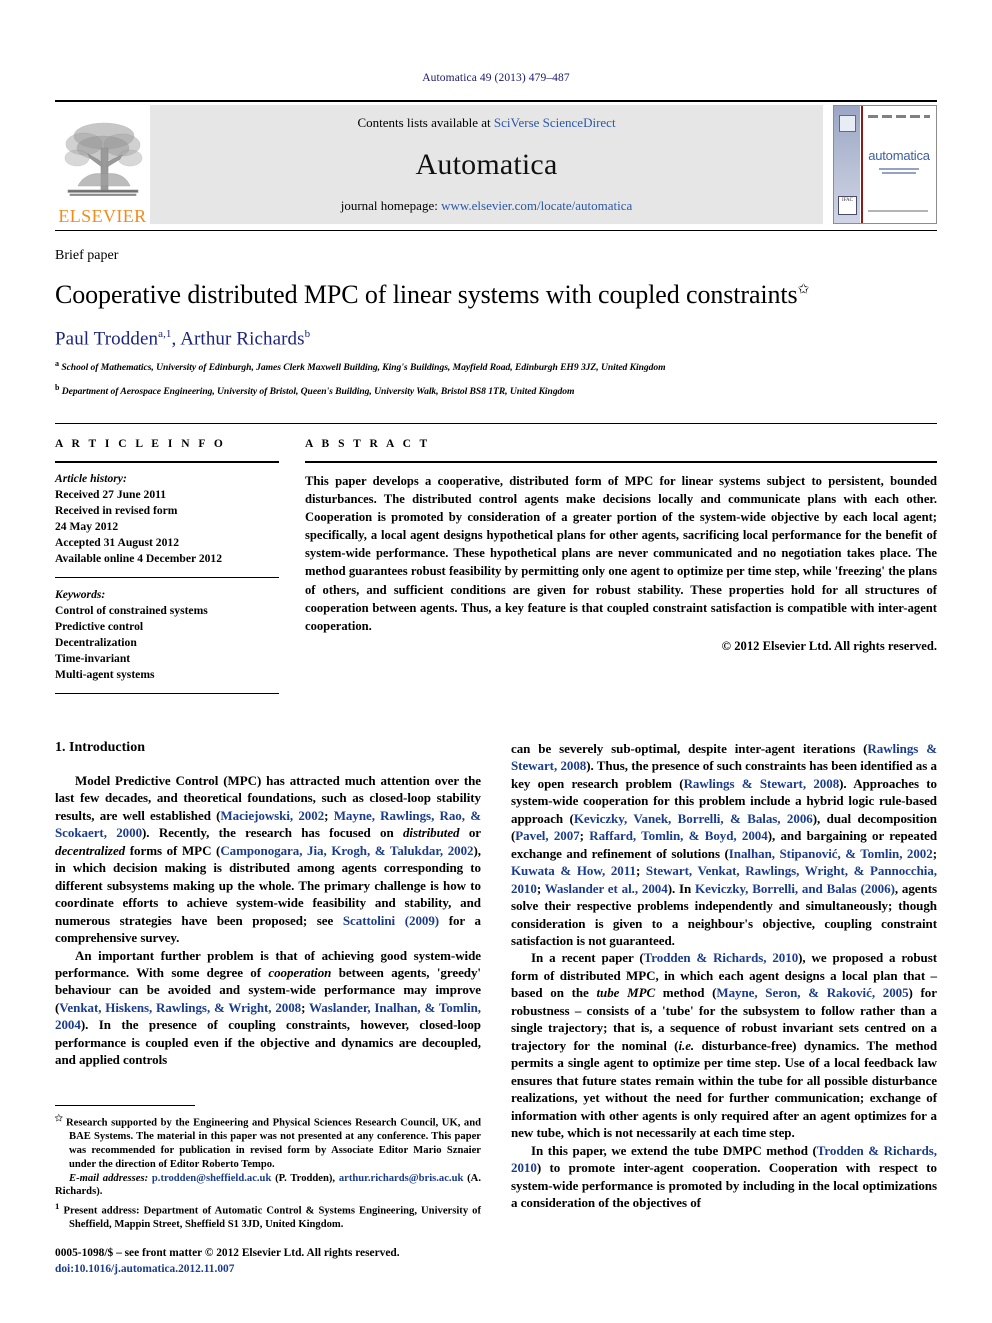  I want to click on cover-ifac-badge-icon: IFAC, so click(847, 205).